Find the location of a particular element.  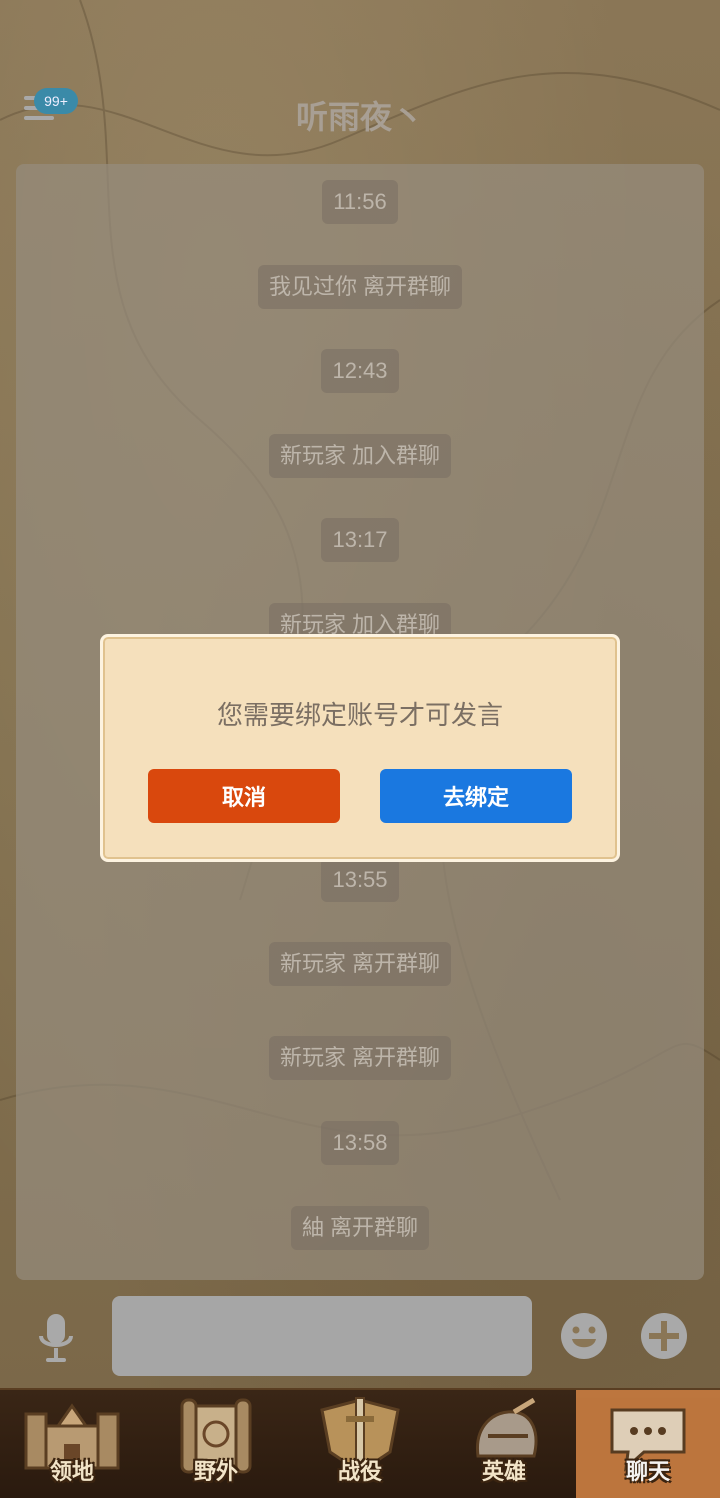

dialog-message: 您需要绑定账号才可发言 is located at coordinates (359, 715).